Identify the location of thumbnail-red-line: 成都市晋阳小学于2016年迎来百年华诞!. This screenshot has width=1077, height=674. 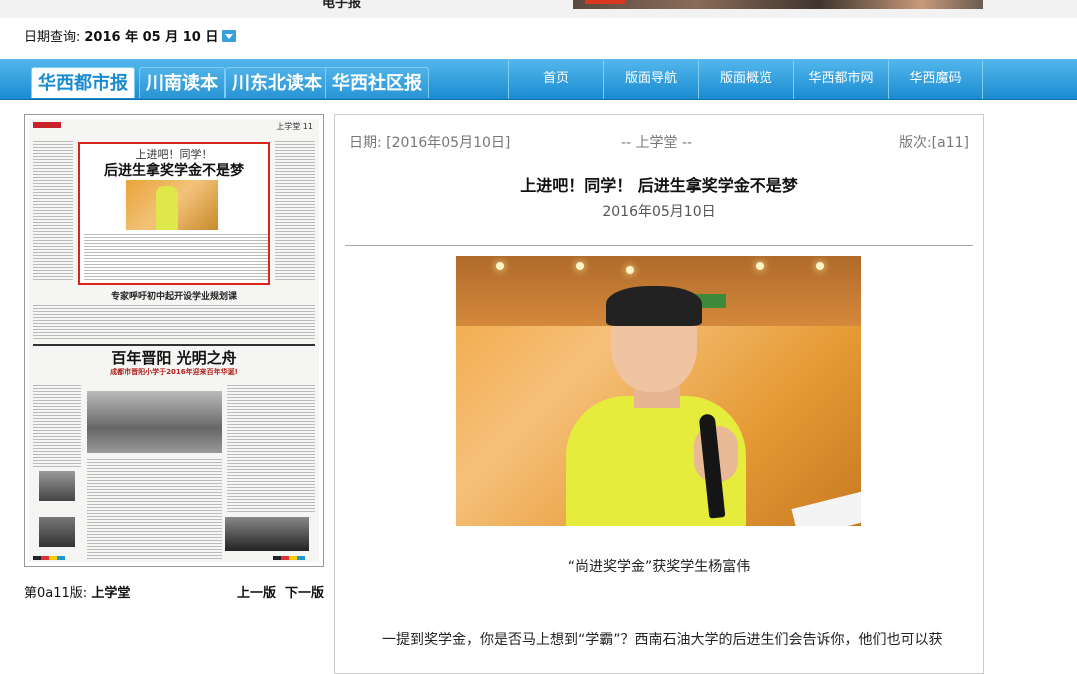
(174, 372).